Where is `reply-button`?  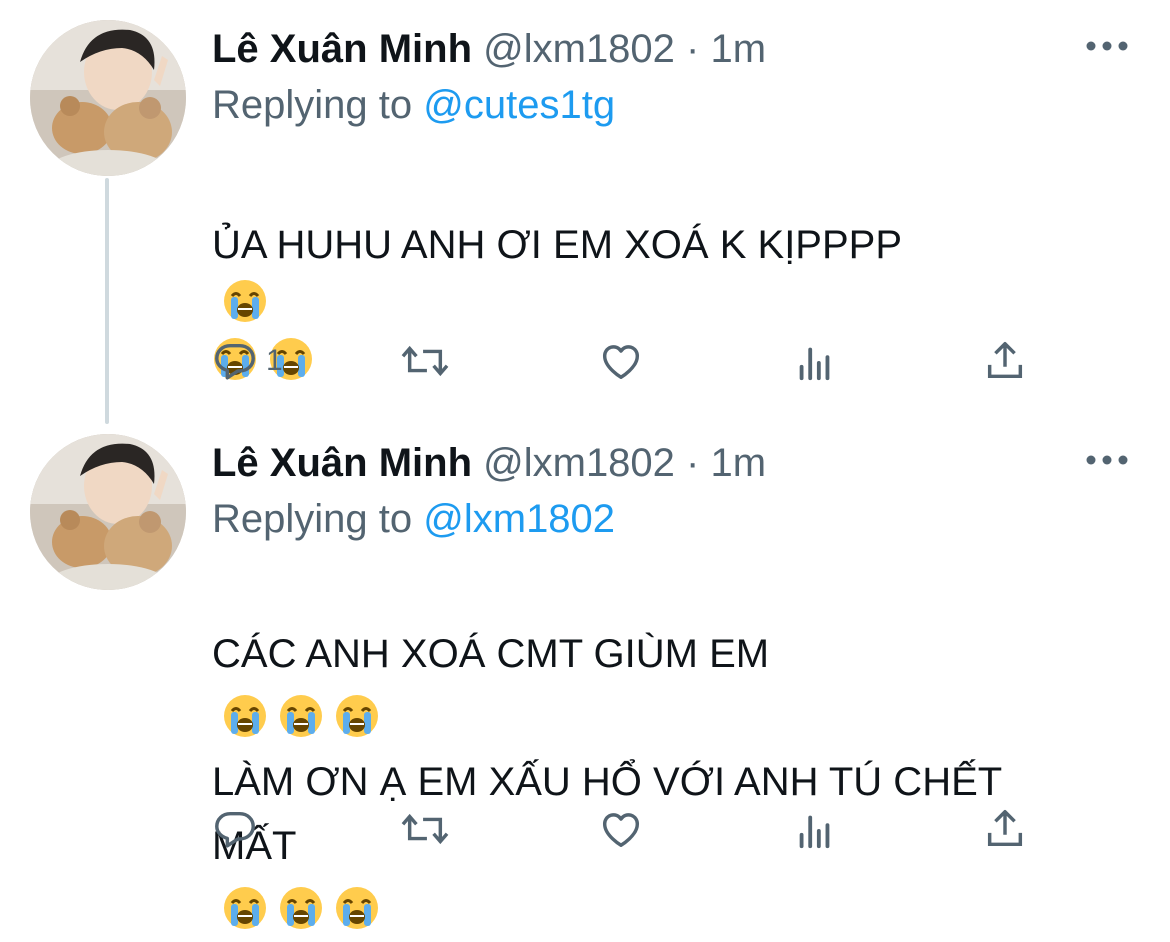 reply-button is located at coordinates (239, 829).